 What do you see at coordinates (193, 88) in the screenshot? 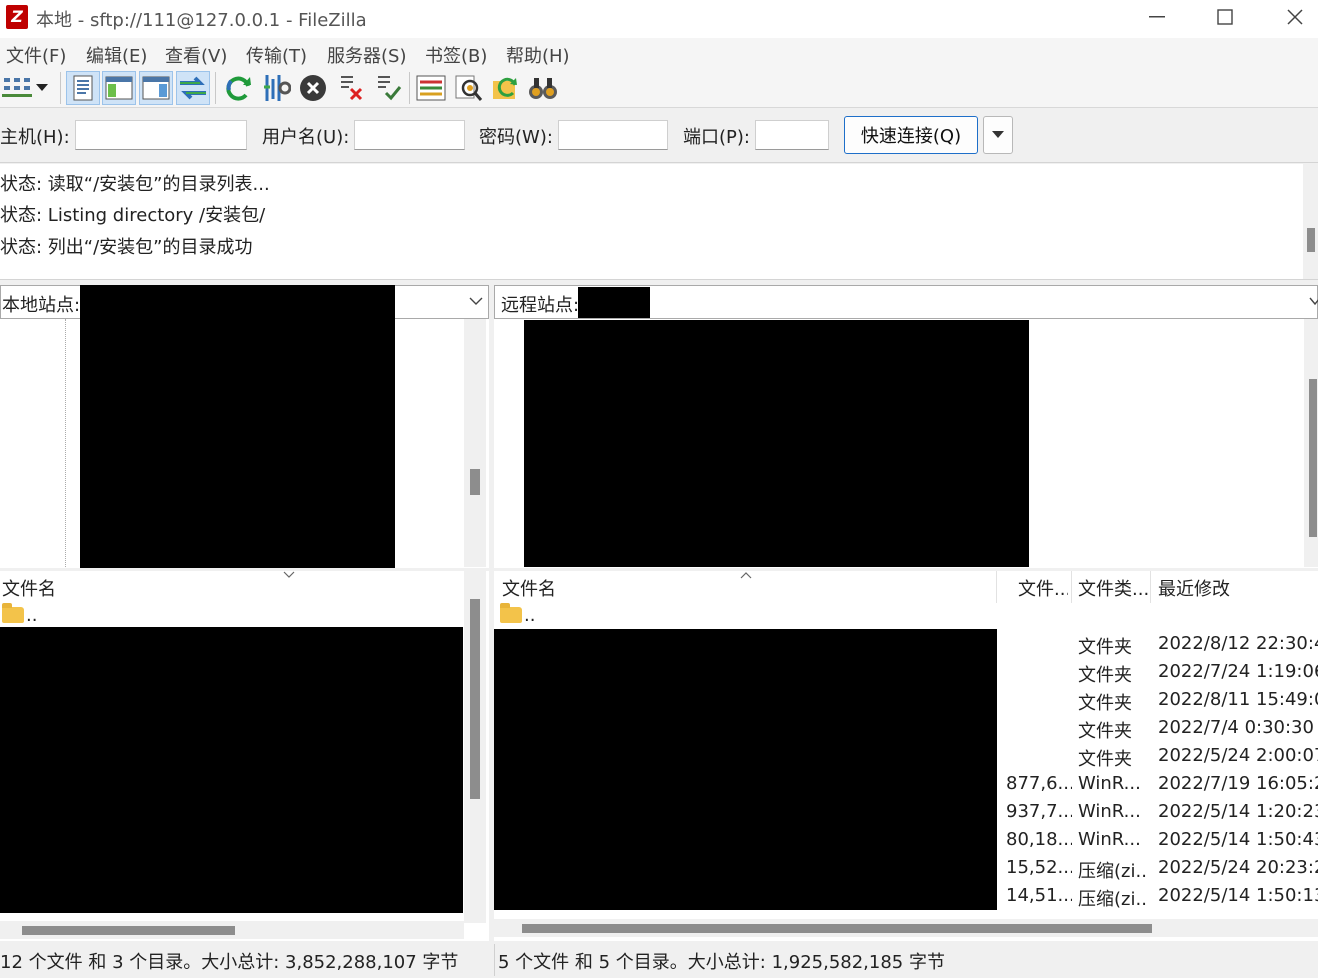
I see `toggle-queue-button` at bounding box center [193, 88].